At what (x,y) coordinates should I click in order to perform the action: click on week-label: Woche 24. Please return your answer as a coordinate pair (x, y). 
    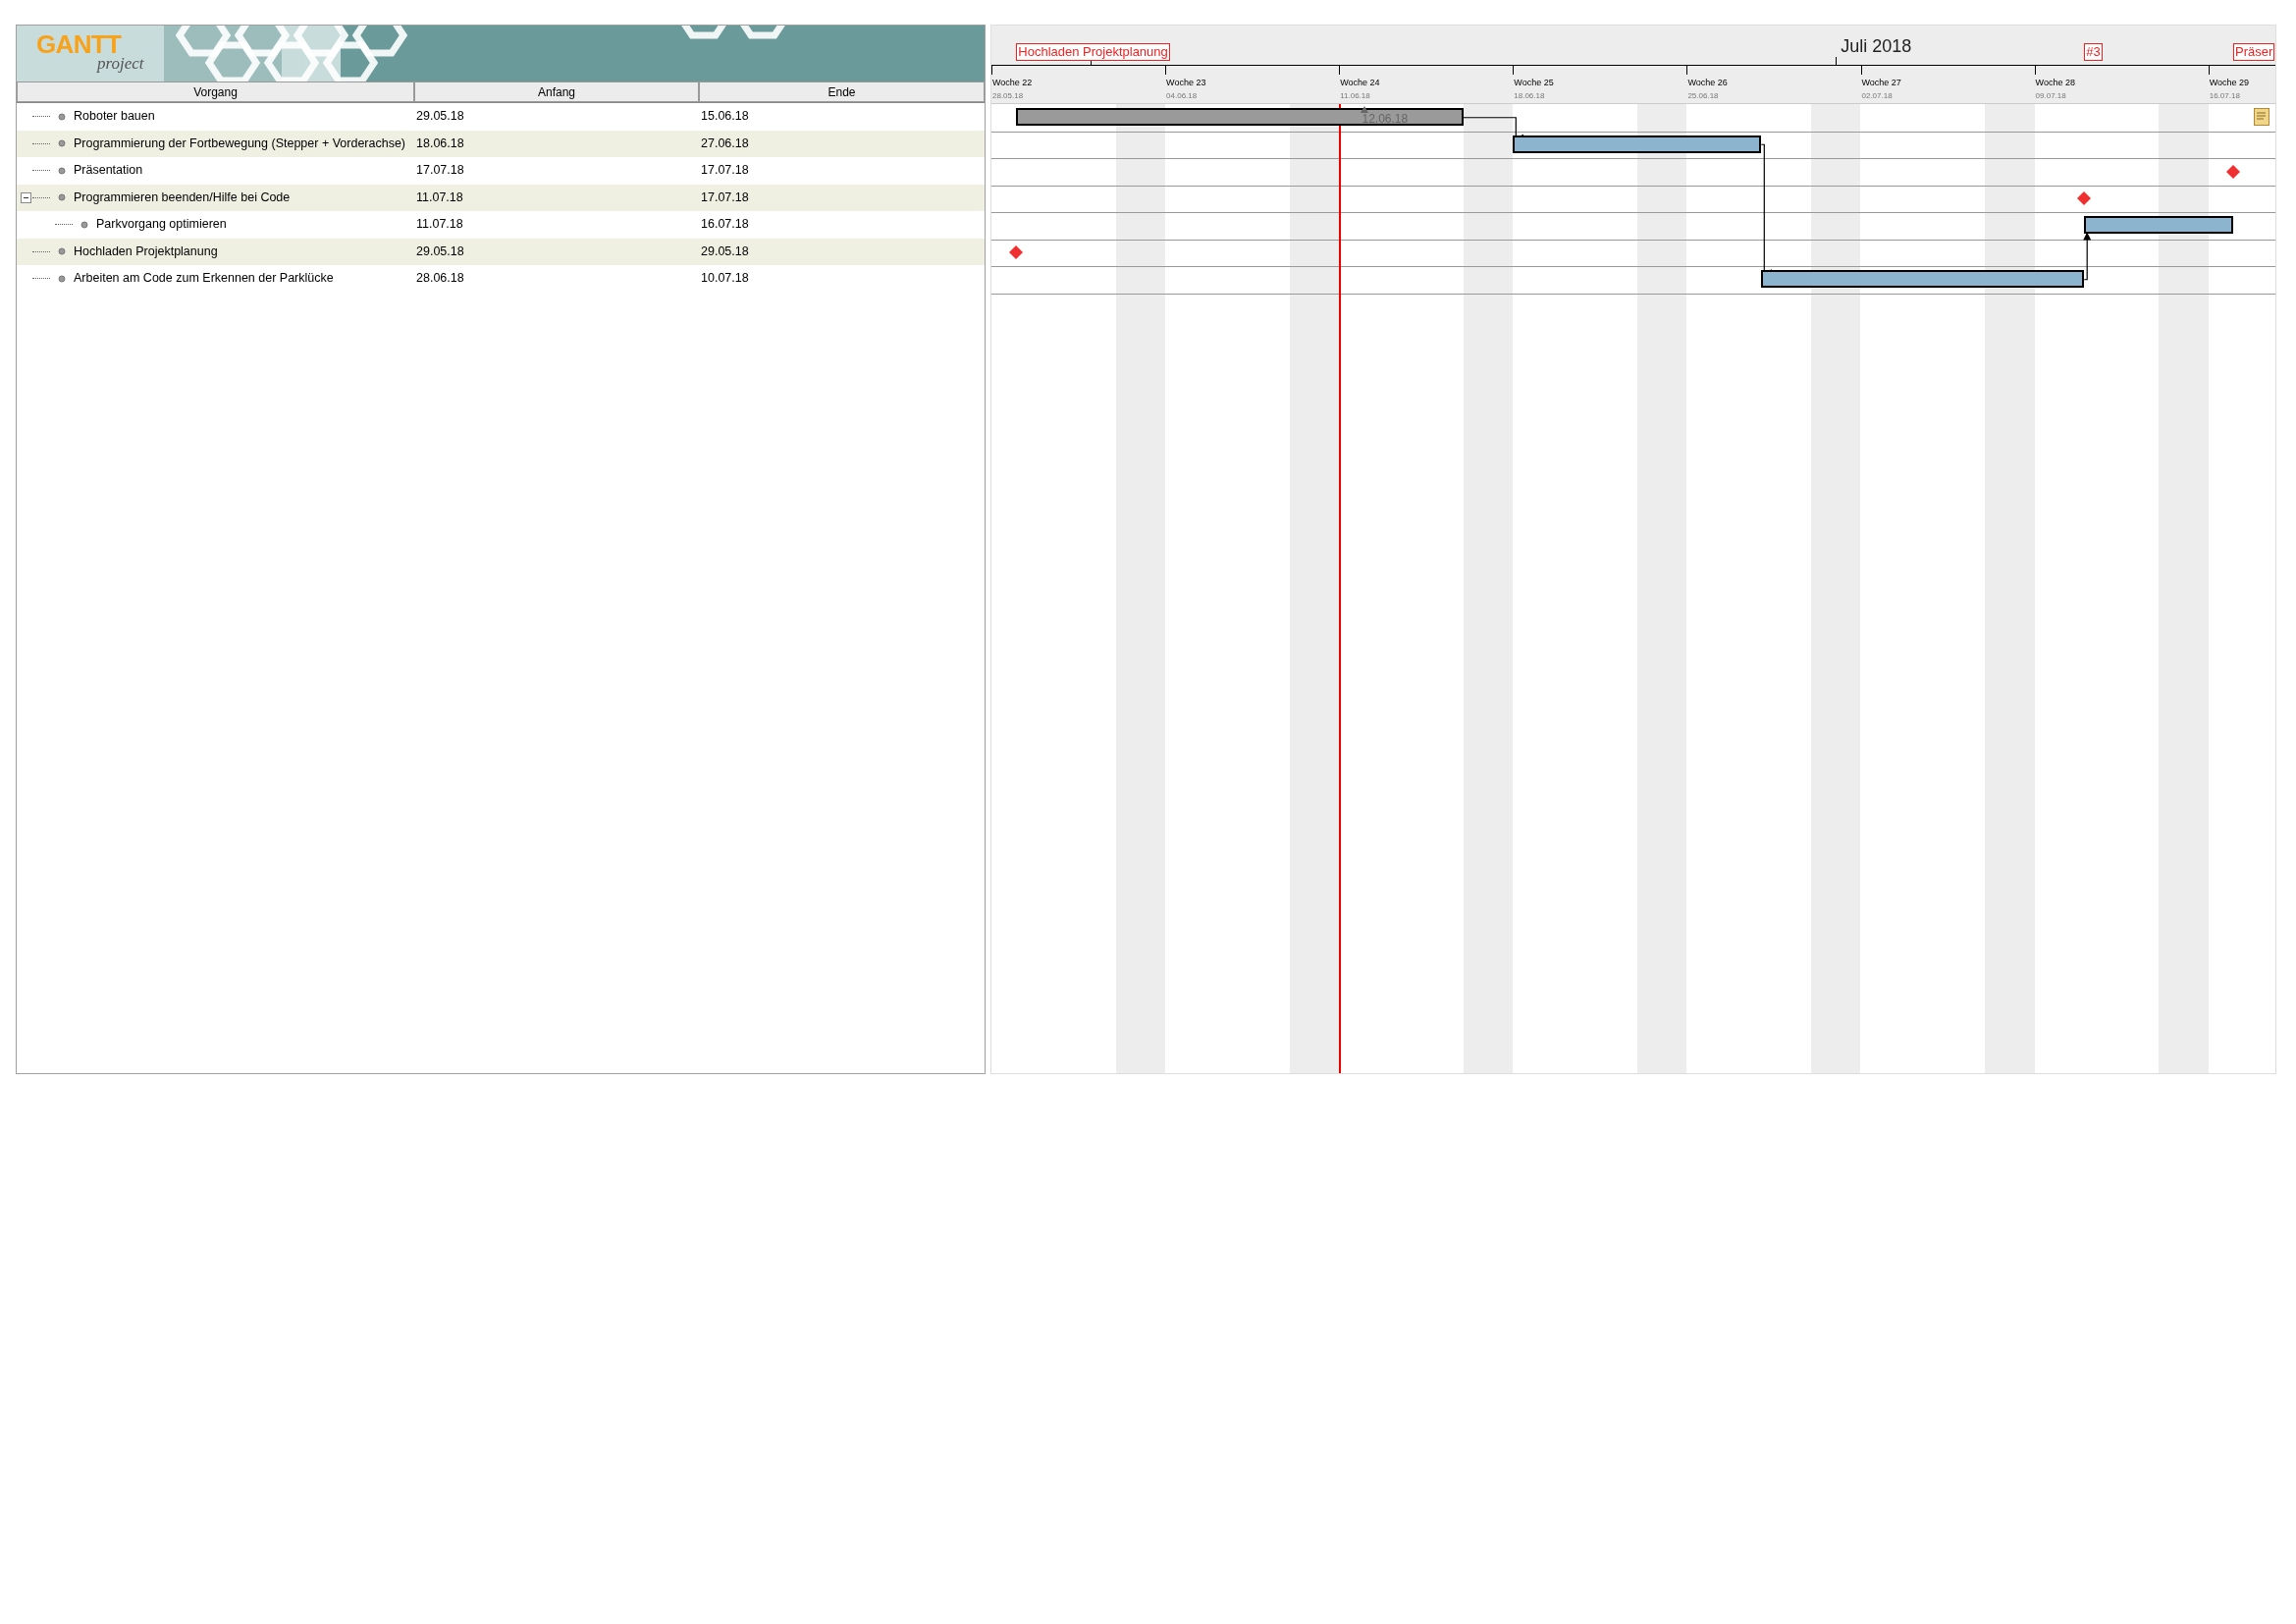
    Looking at the image, I should click on (1360, 83).